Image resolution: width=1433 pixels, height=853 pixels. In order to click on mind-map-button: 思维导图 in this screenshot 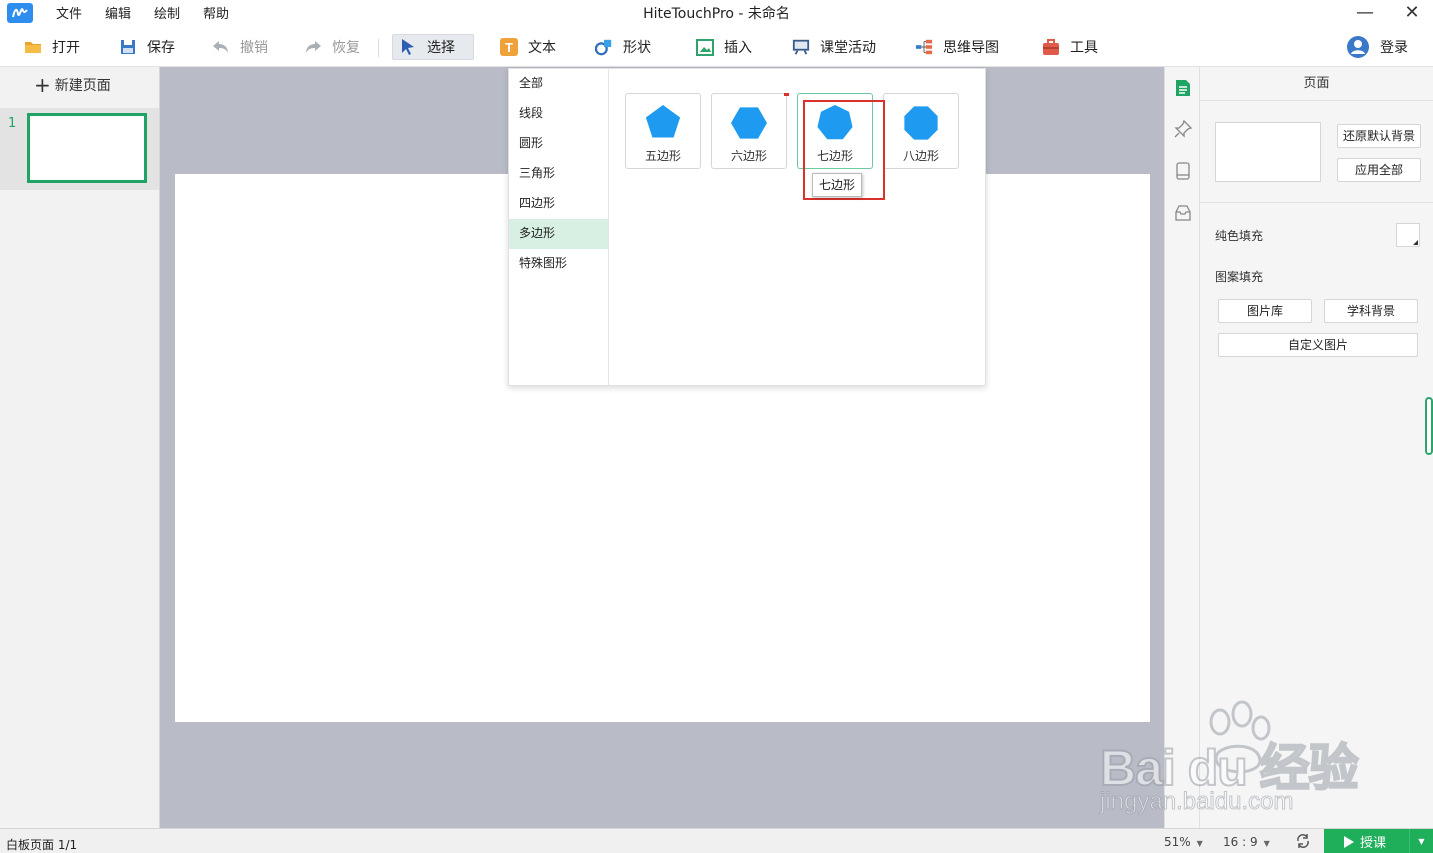, I will do `click(957, 47)`.